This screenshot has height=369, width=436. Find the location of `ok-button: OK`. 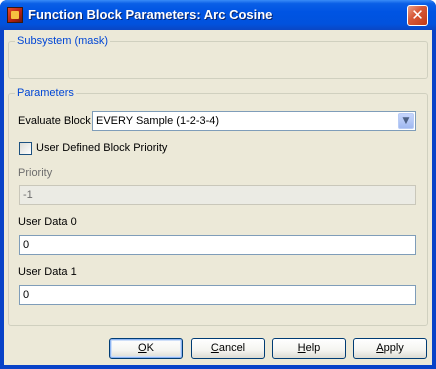

ok-button: OK is located at coordinates (146, 348).